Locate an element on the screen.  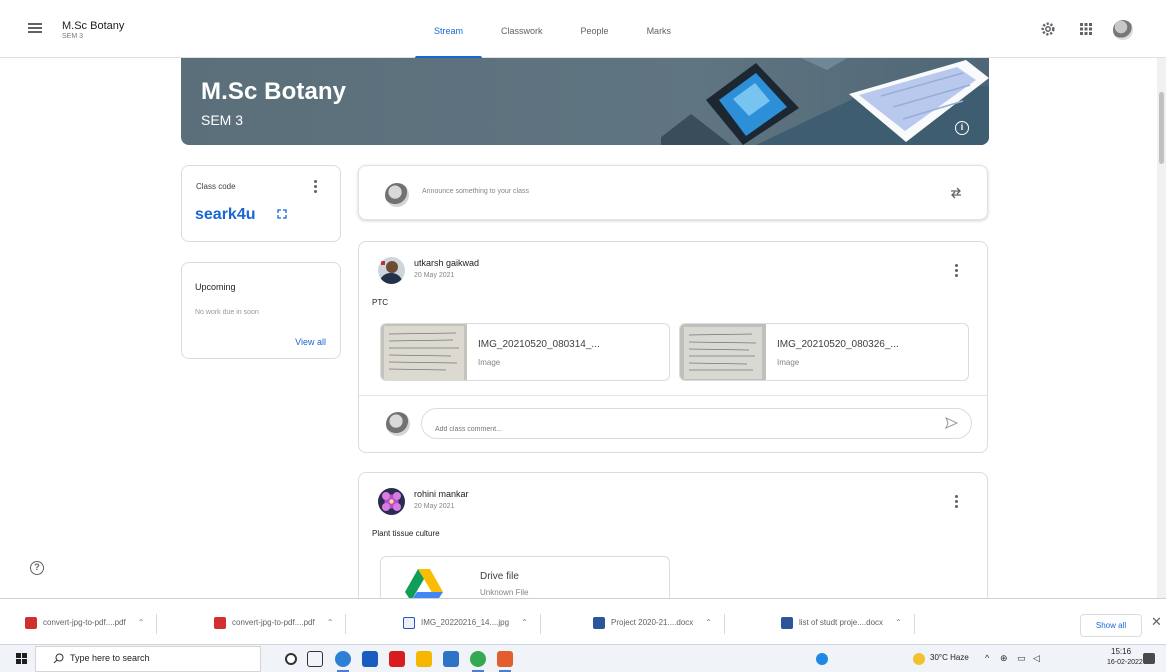
post-text: PTC is located at coordinates (380, 302).